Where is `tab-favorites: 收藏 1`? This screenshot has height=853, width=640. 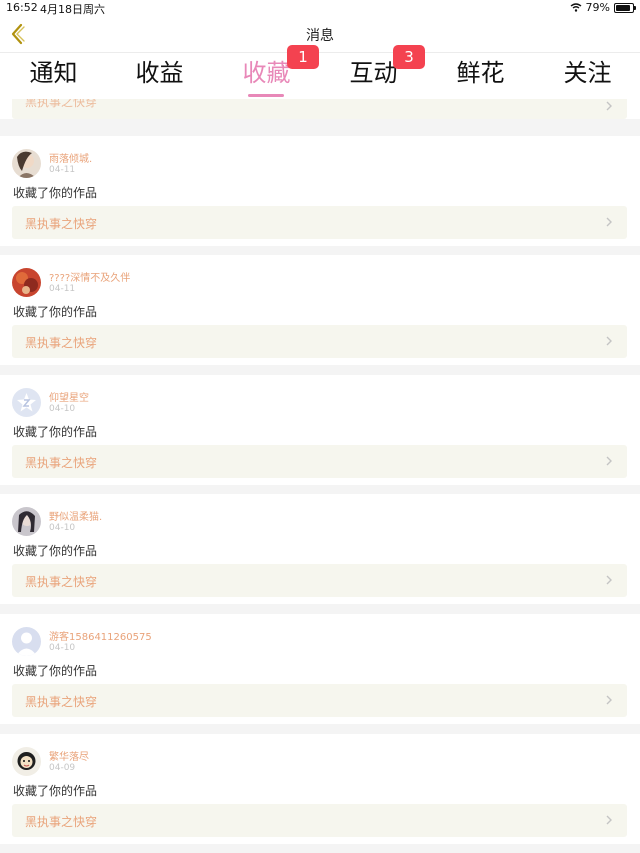
tab-favorites: 收藏 1 is located at coordinates (266, 72).